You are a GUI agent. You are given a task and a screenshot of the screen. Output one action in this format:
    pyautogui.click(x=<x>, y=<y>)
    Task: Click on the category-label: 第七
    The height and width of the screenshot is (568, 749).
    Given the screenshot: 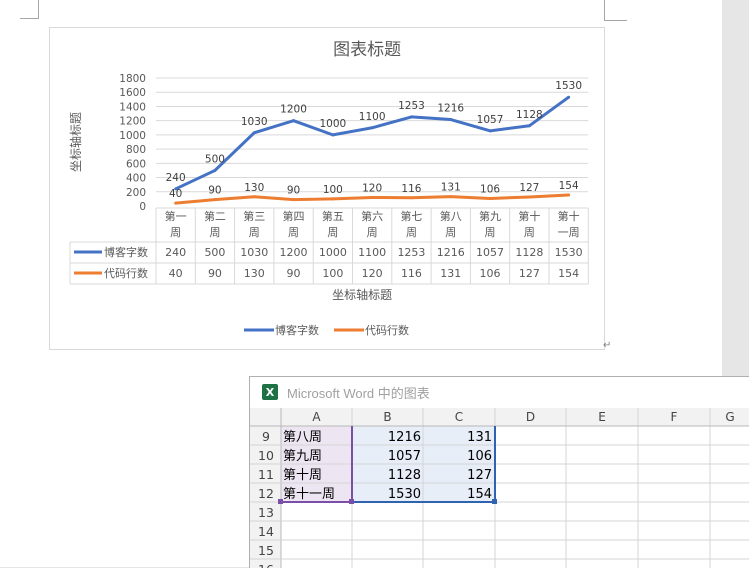 What is the action you would take?
    pyautogui.click(x=411, y=216)
    